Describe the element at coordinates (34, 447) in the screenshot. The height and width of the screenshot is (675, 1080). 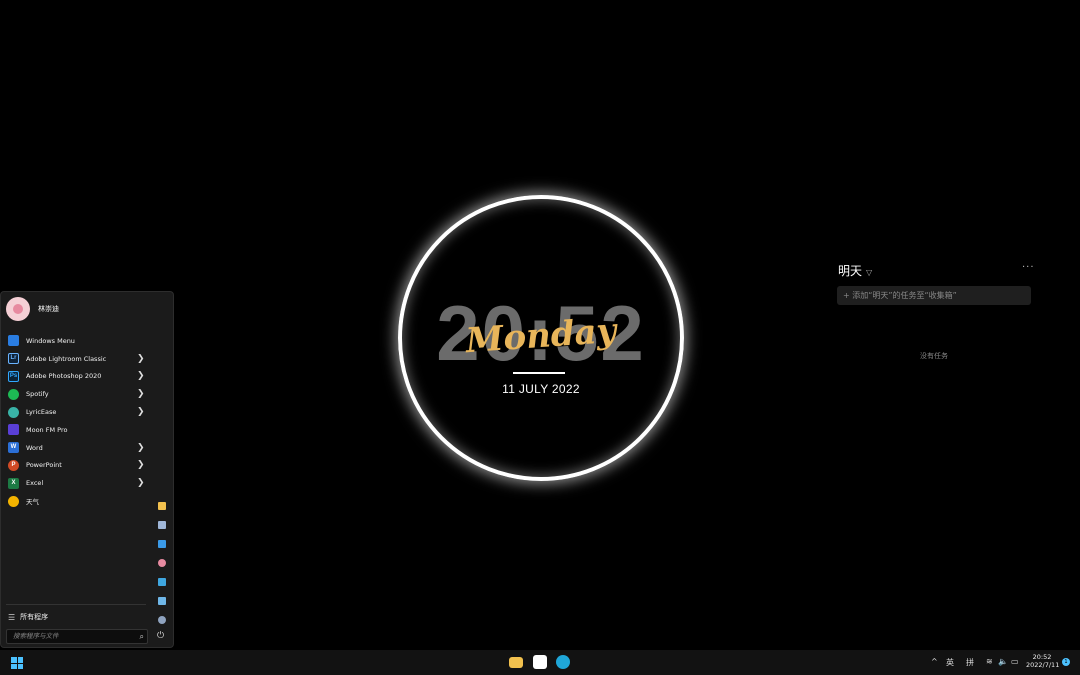
I see `app-label: Word` at that location.